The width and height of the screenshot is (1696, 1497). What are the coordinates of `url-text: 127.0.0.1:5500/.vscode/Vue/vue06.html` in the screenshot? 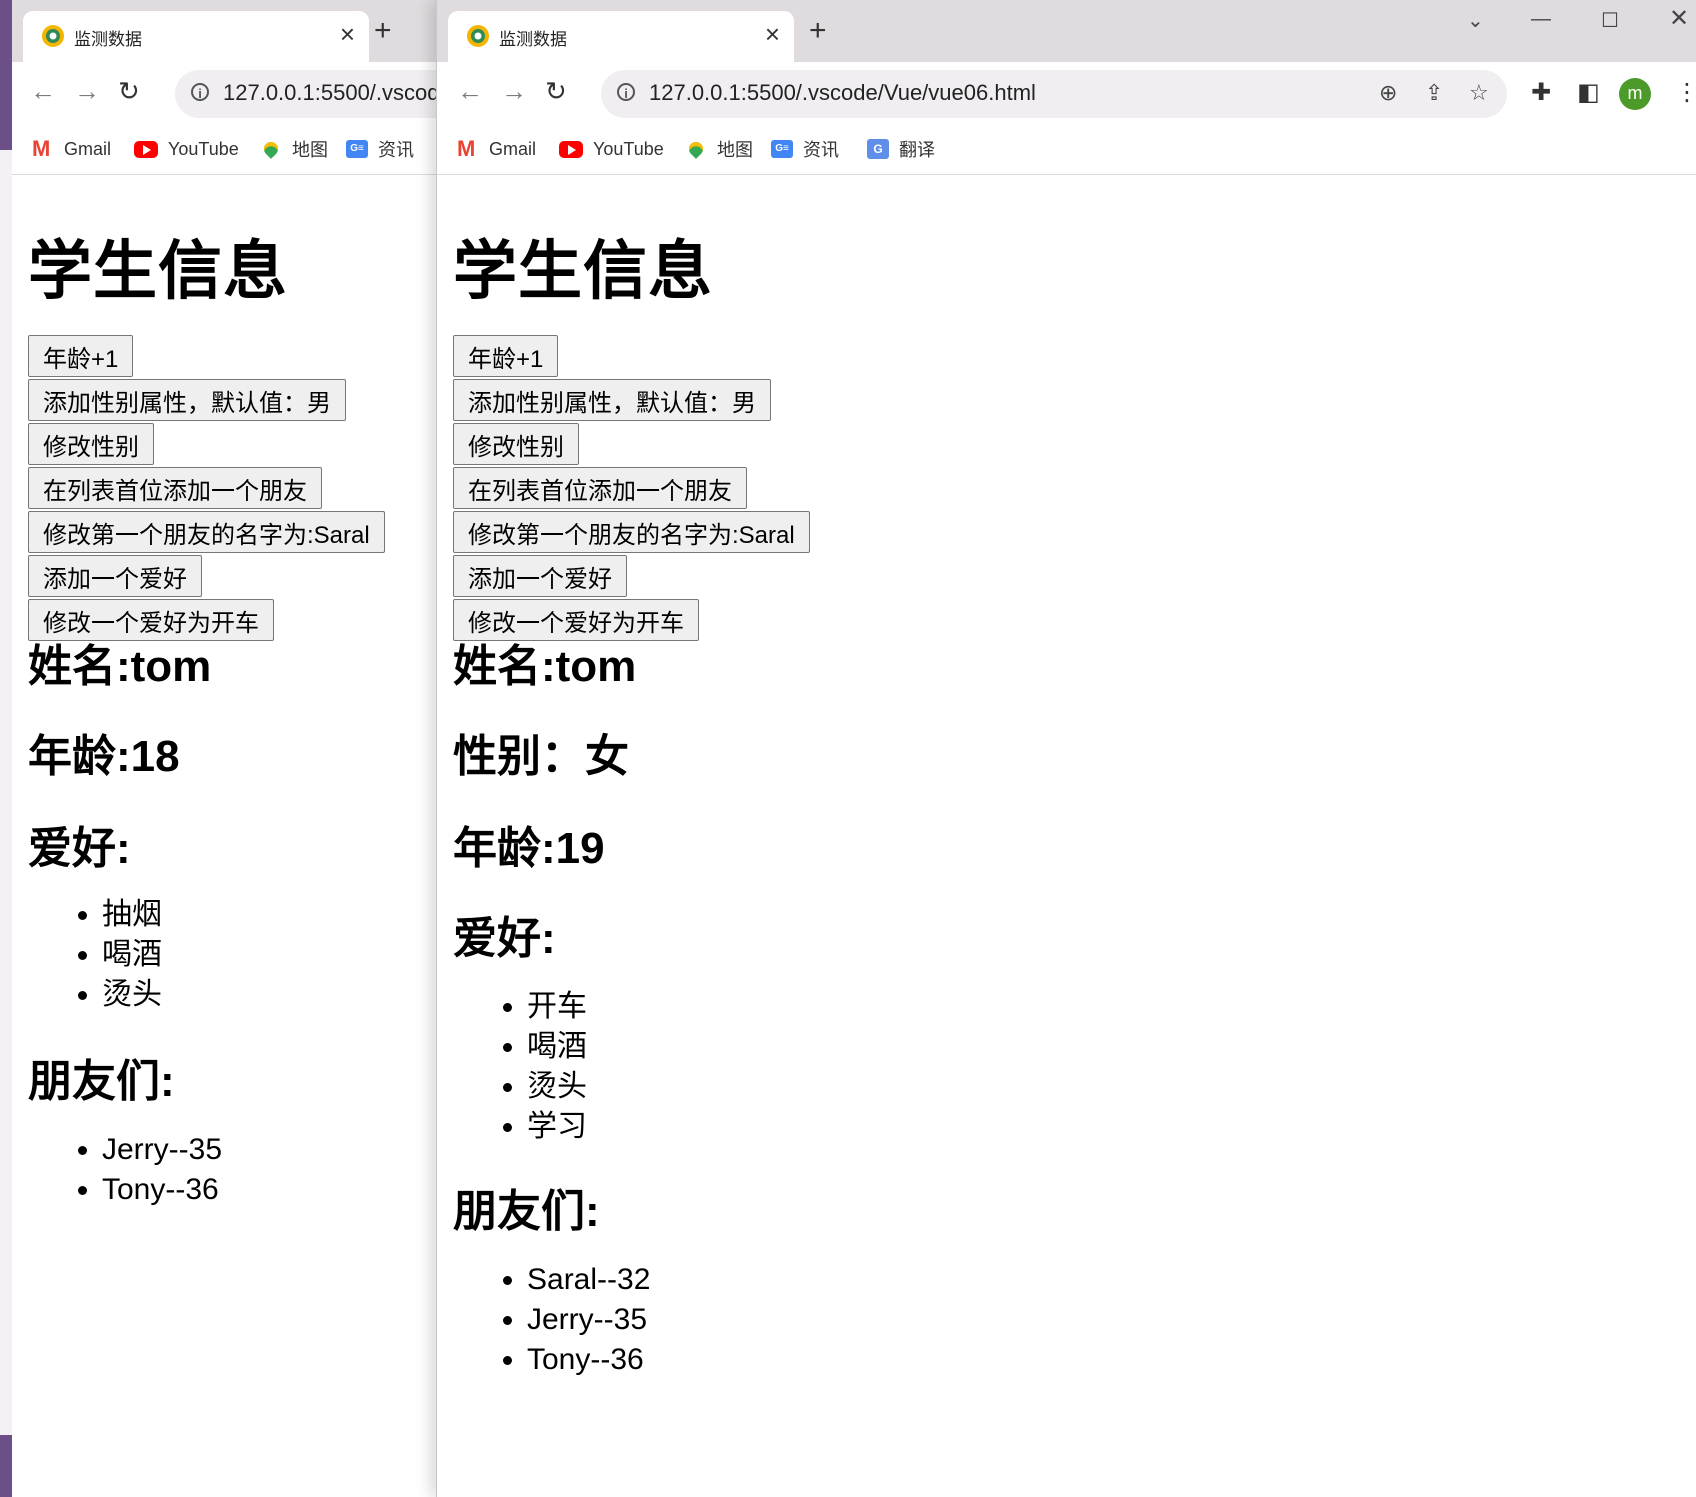 It's located at (842, 92).